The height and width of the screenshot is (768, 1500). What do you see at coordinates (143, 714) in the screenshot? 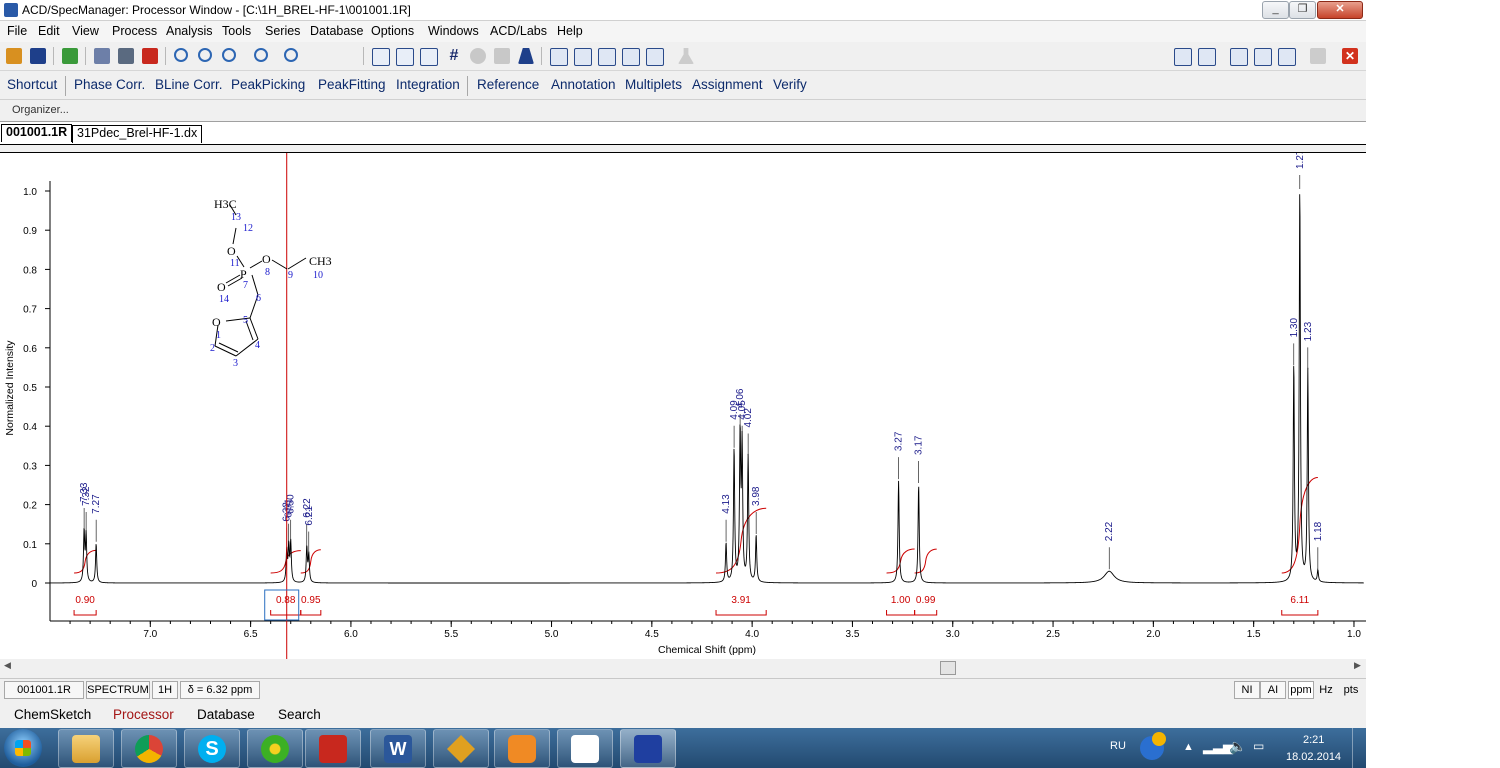
I see `tab-processor: Processor` at bounding box center [143, 714].